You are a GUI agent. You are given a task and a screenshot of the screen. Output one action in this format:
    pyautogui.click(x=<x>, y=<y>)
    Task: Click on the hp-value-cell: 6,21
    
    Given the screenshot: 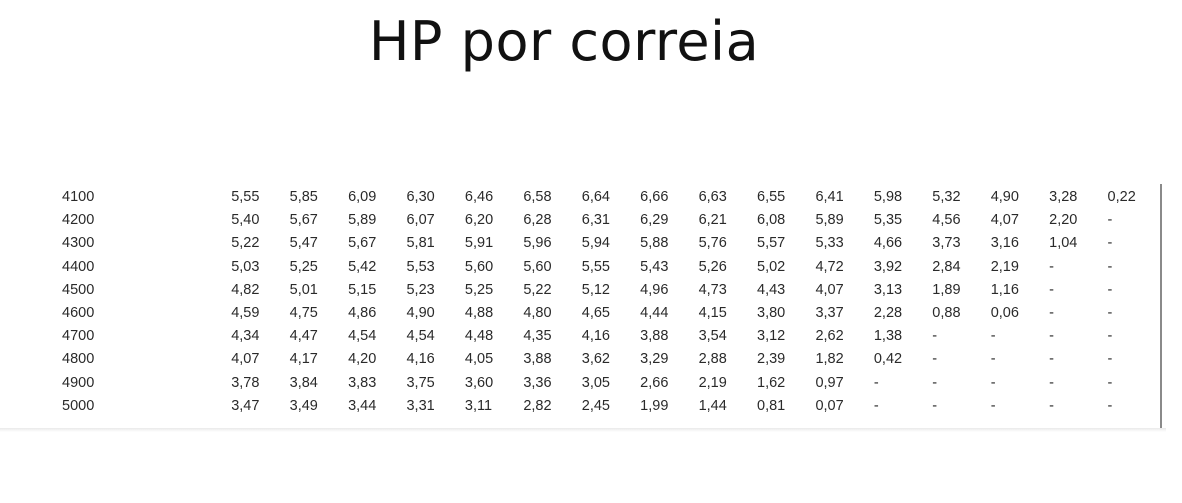 What is the action you would take?
    pyautogui.click(x=712, y=220)
    